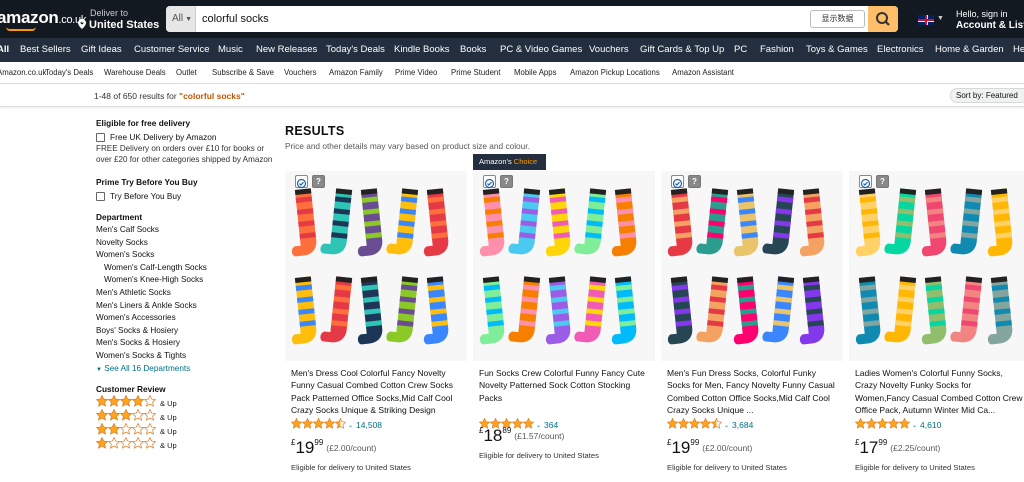  I want to click on language-flag-icon, so click(926, 20).